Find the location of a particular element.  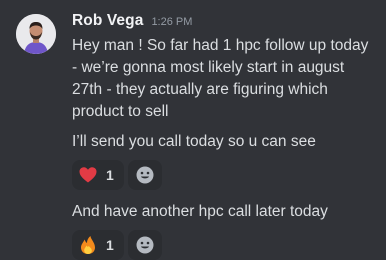

reaction-heart: 1 is located at coordinates (98, 175).